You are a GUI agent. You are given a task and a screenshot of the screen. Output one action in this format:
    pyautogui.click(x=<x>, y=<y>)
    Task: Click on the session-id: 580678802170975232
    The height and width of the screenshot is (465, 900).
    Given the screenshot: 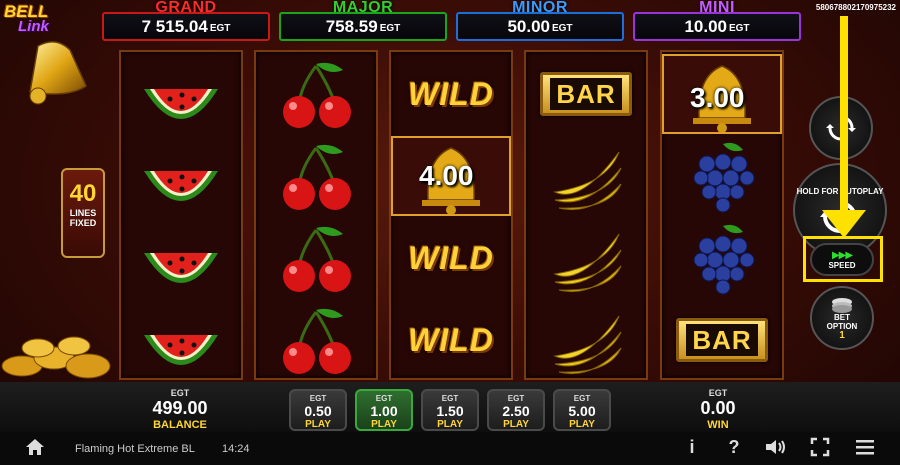 What is the action you would take?
    pyautogui.click(x=855, y=7)
    